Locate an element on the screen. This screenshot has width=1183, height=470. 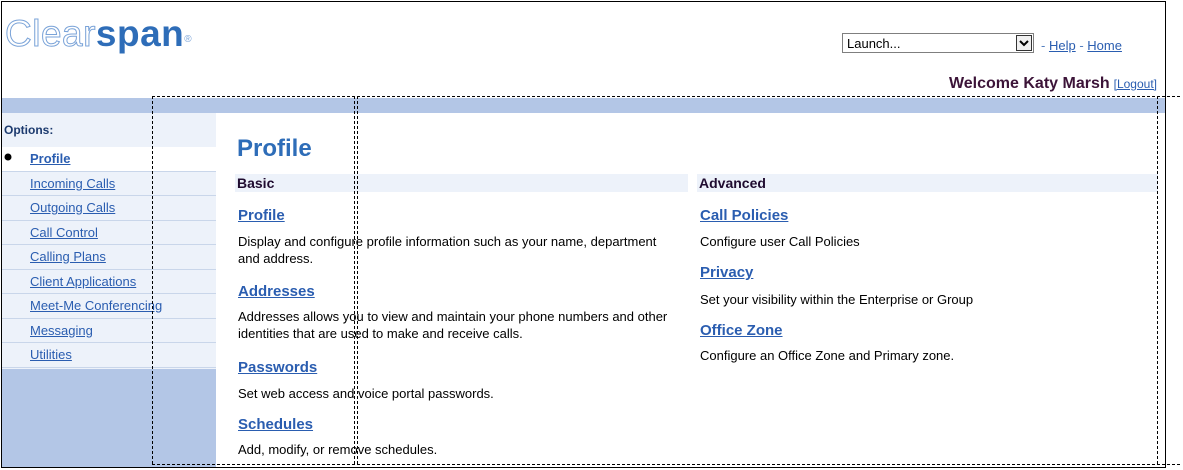
help-link: Help is located at coordinates (1062, 45).